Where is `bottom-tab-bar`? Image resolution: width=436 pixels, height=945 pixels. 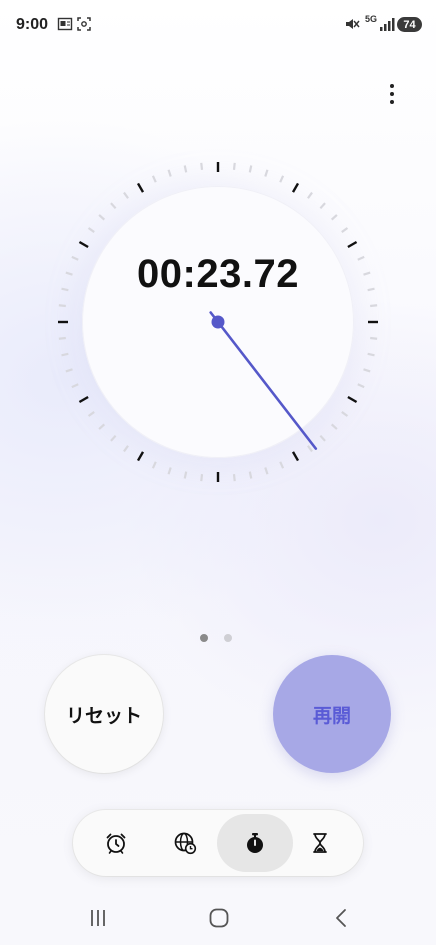
bottom-tab-bar is located at coordinates (218, 843).